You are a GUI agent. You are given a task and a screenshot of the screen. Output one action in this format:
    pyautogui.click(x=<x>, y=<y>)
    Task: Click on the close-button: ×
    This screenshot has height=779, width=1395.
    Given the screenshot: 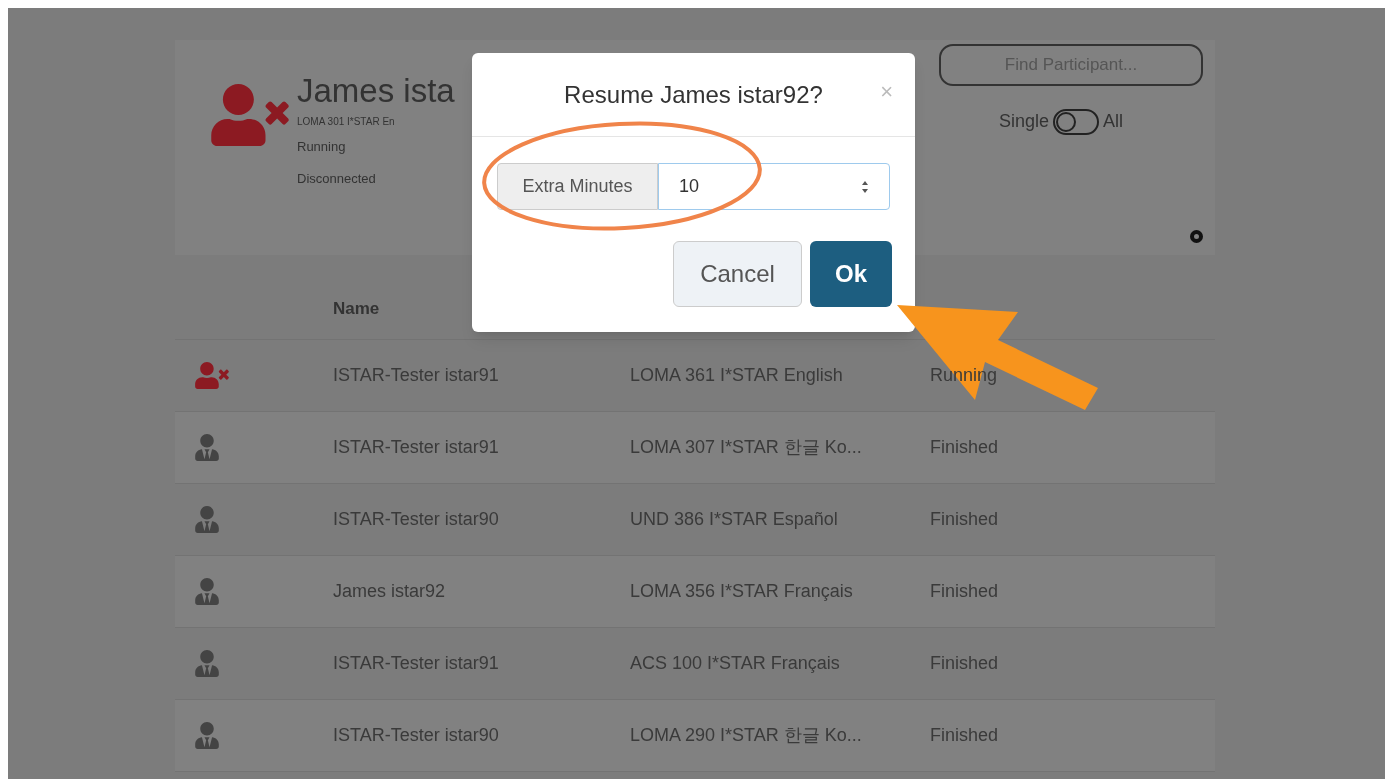 What is the action you would take?
    pyautogui.click(x=886, y=91)
    